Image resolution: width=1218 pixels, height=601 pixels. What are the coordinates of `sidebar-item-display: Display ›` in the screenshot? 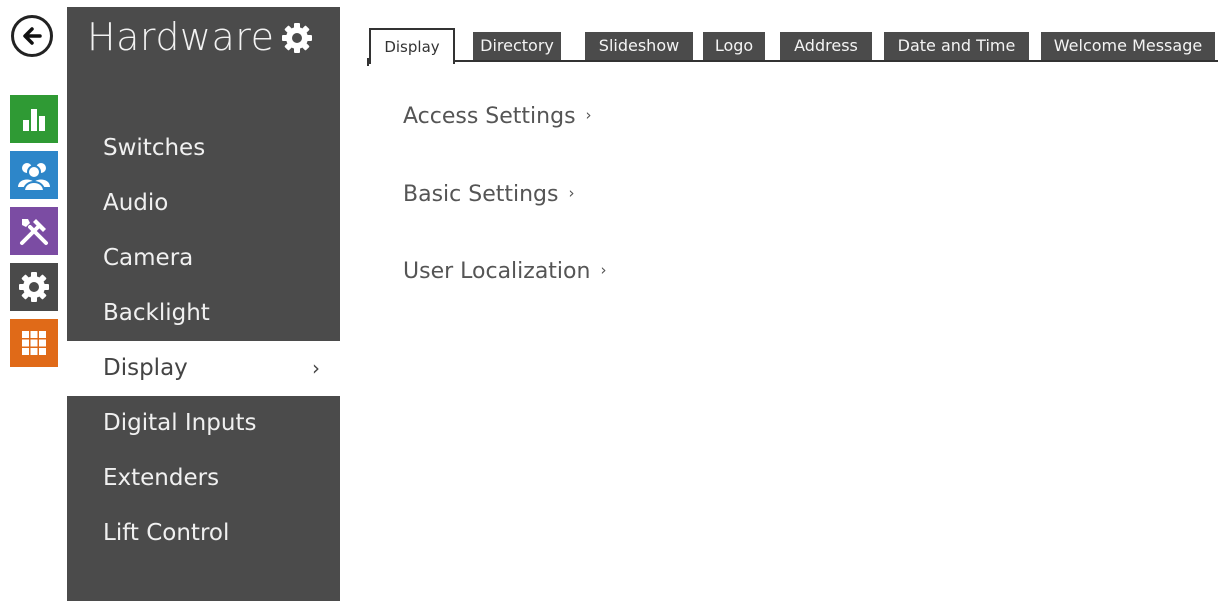 It's located at (203, 368).